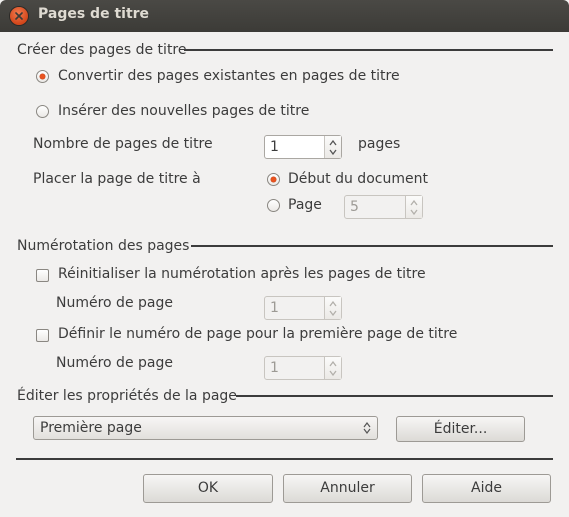 This screenshot has height=517, width=569. Describe the element at coordinates (273, 205) in the screenshot. I see `page-radio` at that location.